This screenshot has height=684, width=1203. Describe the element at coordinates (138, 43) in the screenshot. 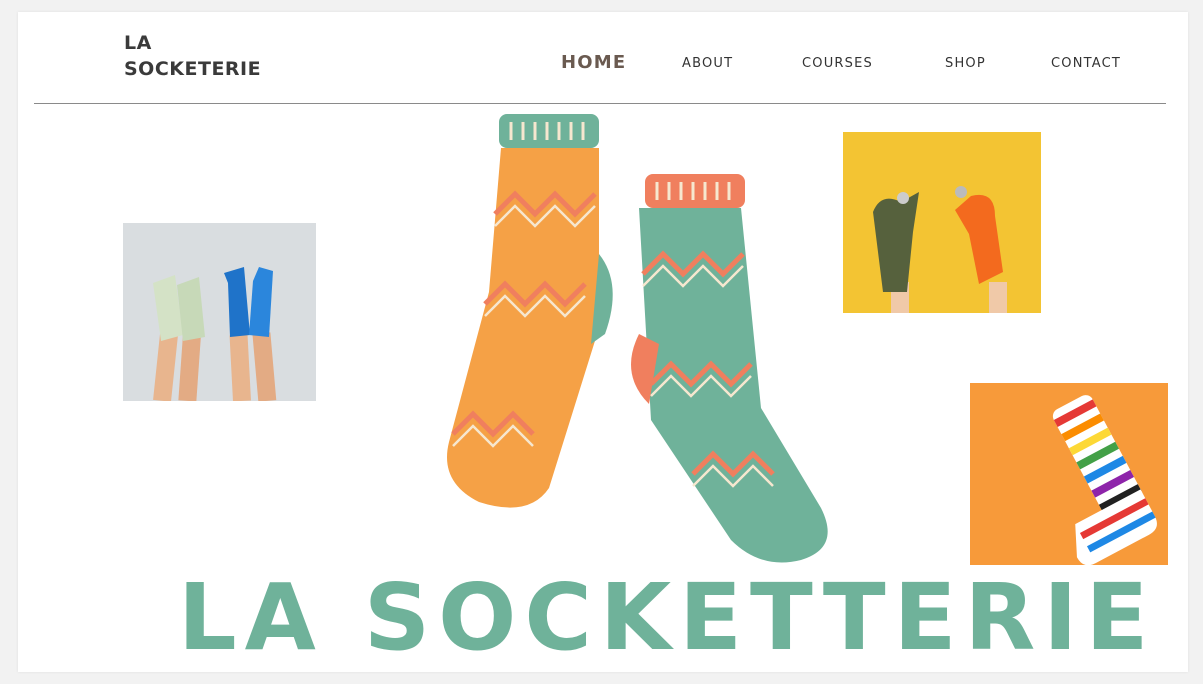

I see `logo-line-1: LA` at that location.